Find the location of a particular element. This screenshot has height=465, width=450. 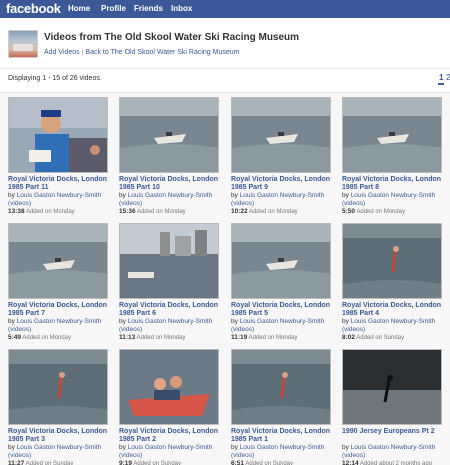

video-meta: 11:19 Added on Monday is located at coordinates (264, 338).